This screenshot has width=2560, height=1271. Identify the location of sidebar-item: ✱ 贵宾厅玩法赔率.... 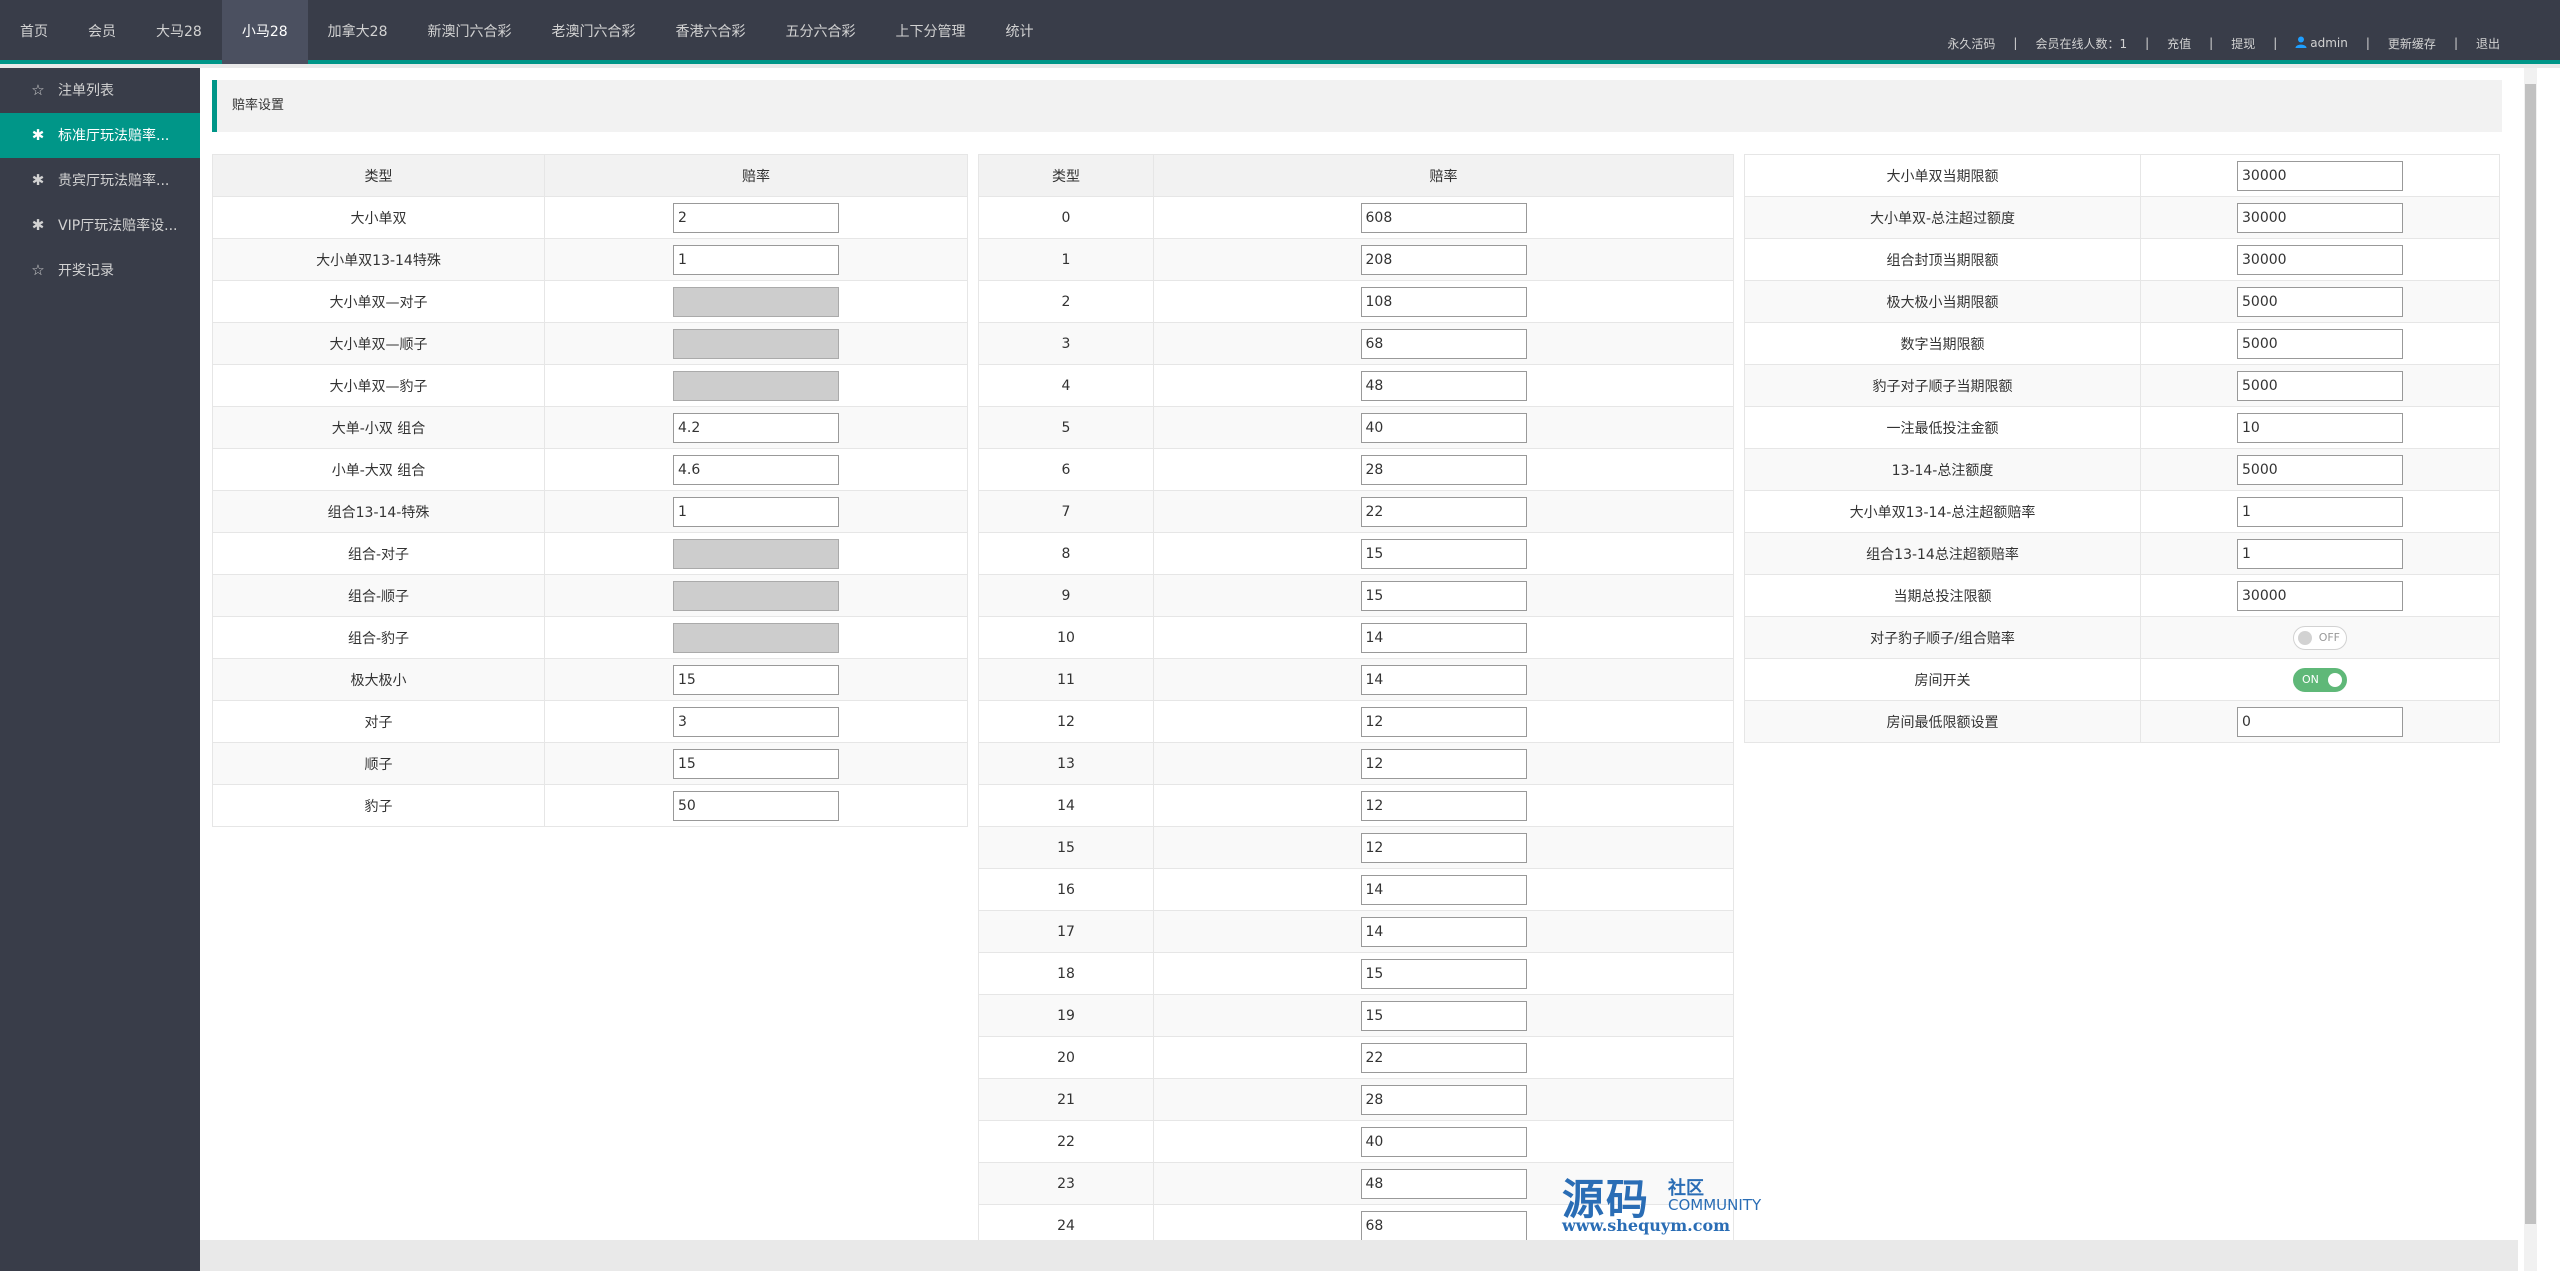
(100, 180).